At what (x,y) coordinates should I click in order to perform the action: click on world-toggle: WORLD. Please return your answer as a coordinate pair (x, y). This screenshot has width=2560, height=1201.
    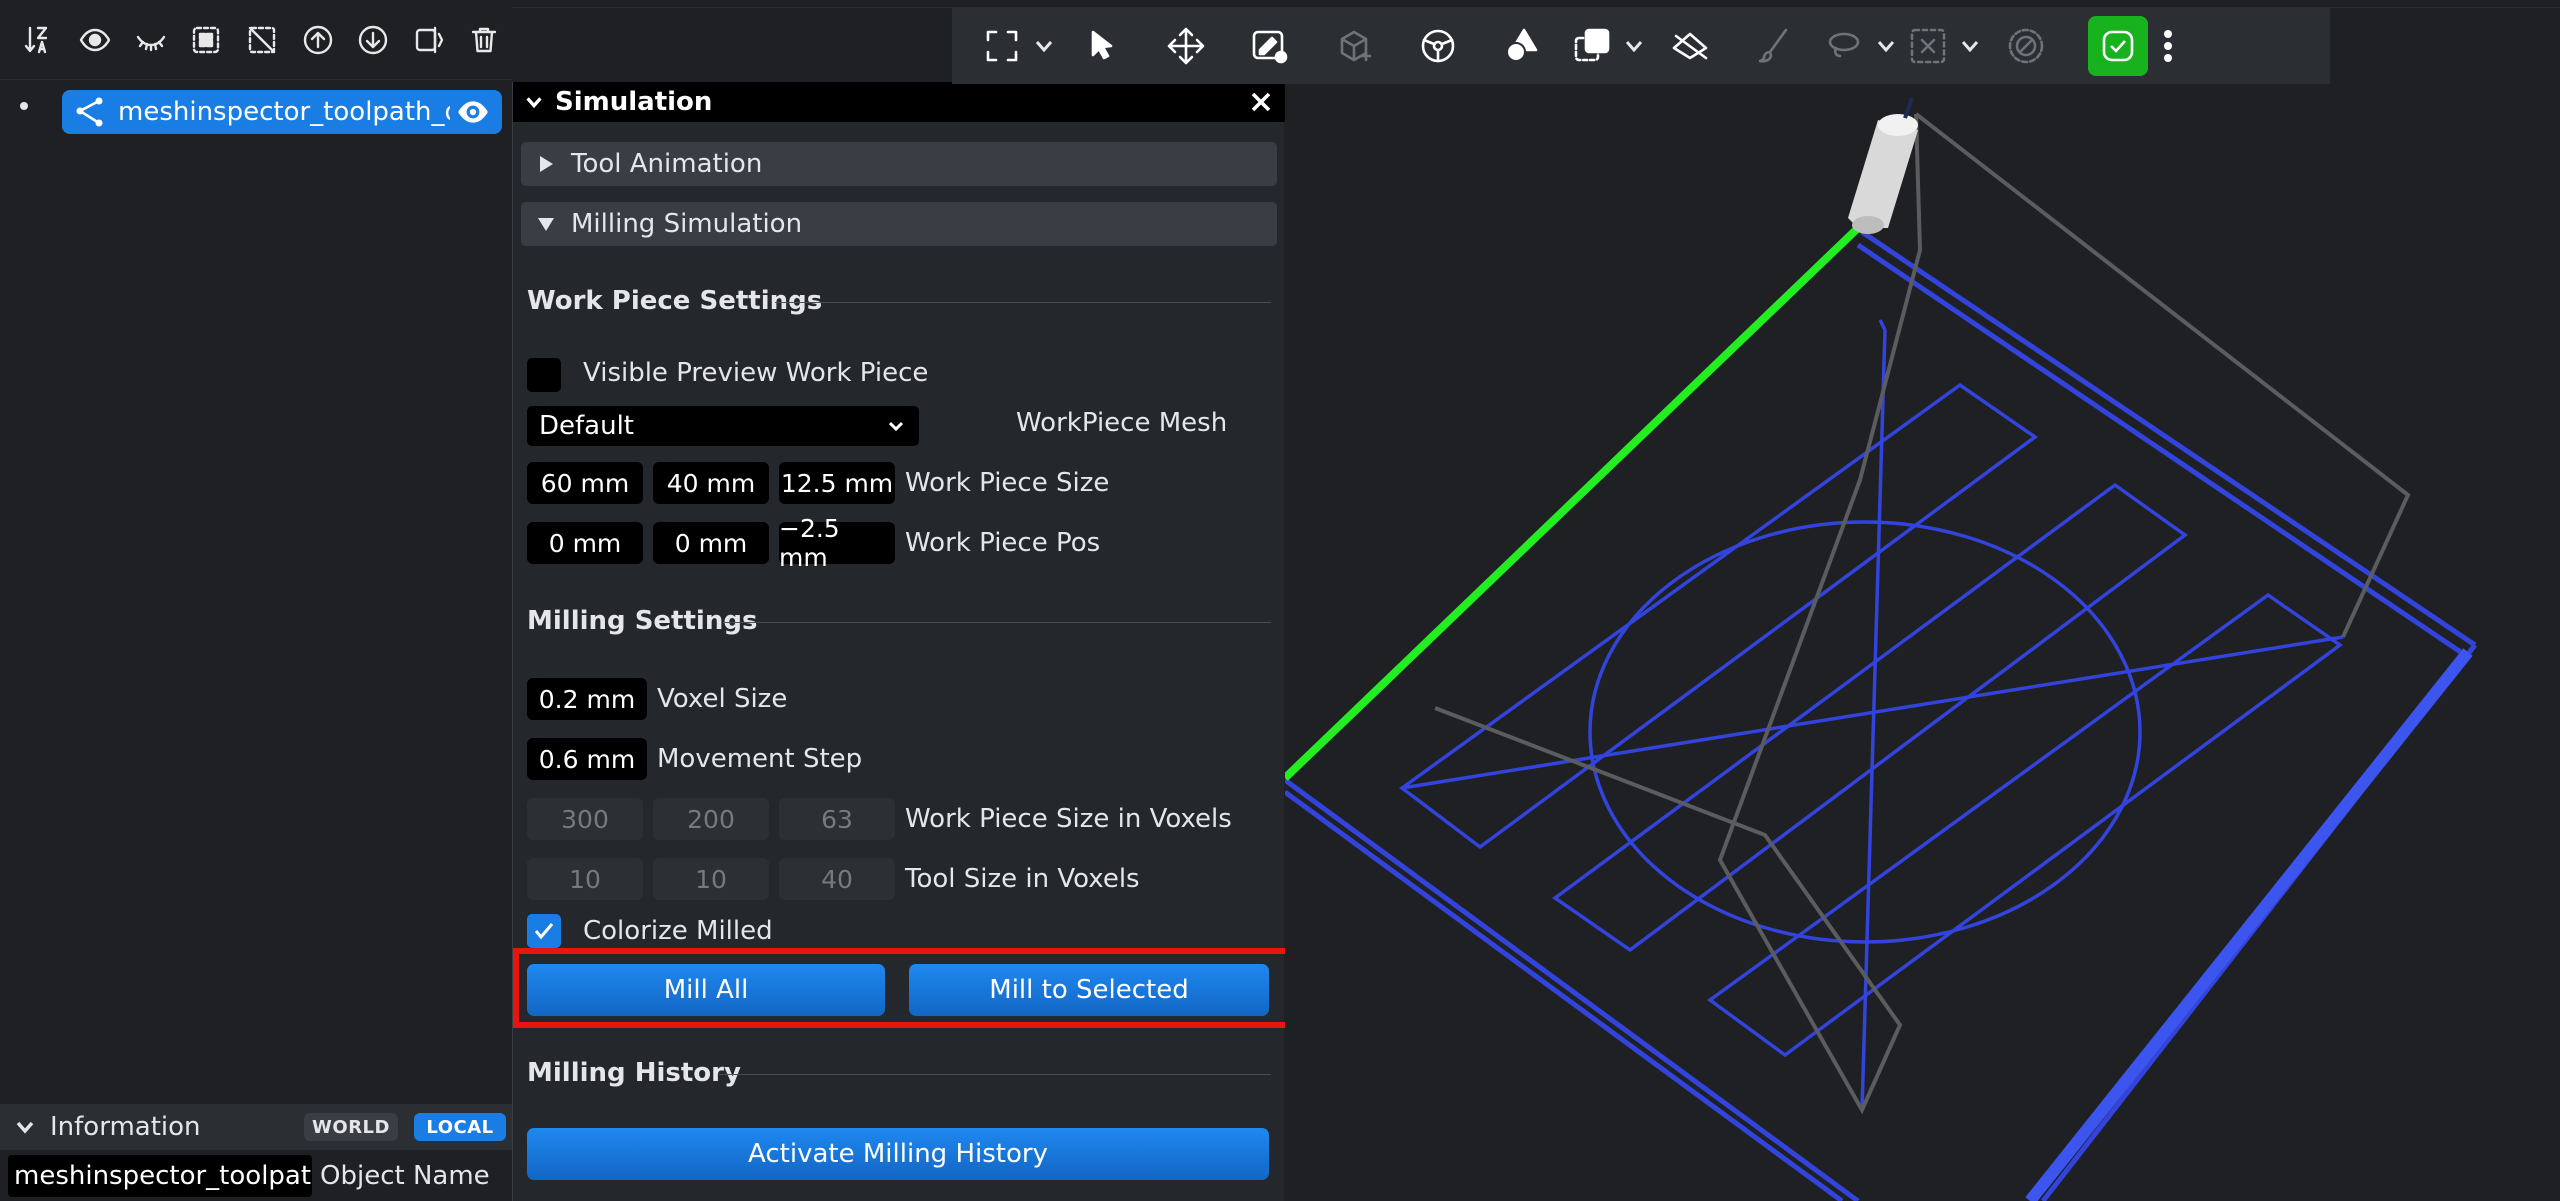
    Looking at the image, I should click on (351, 1127).